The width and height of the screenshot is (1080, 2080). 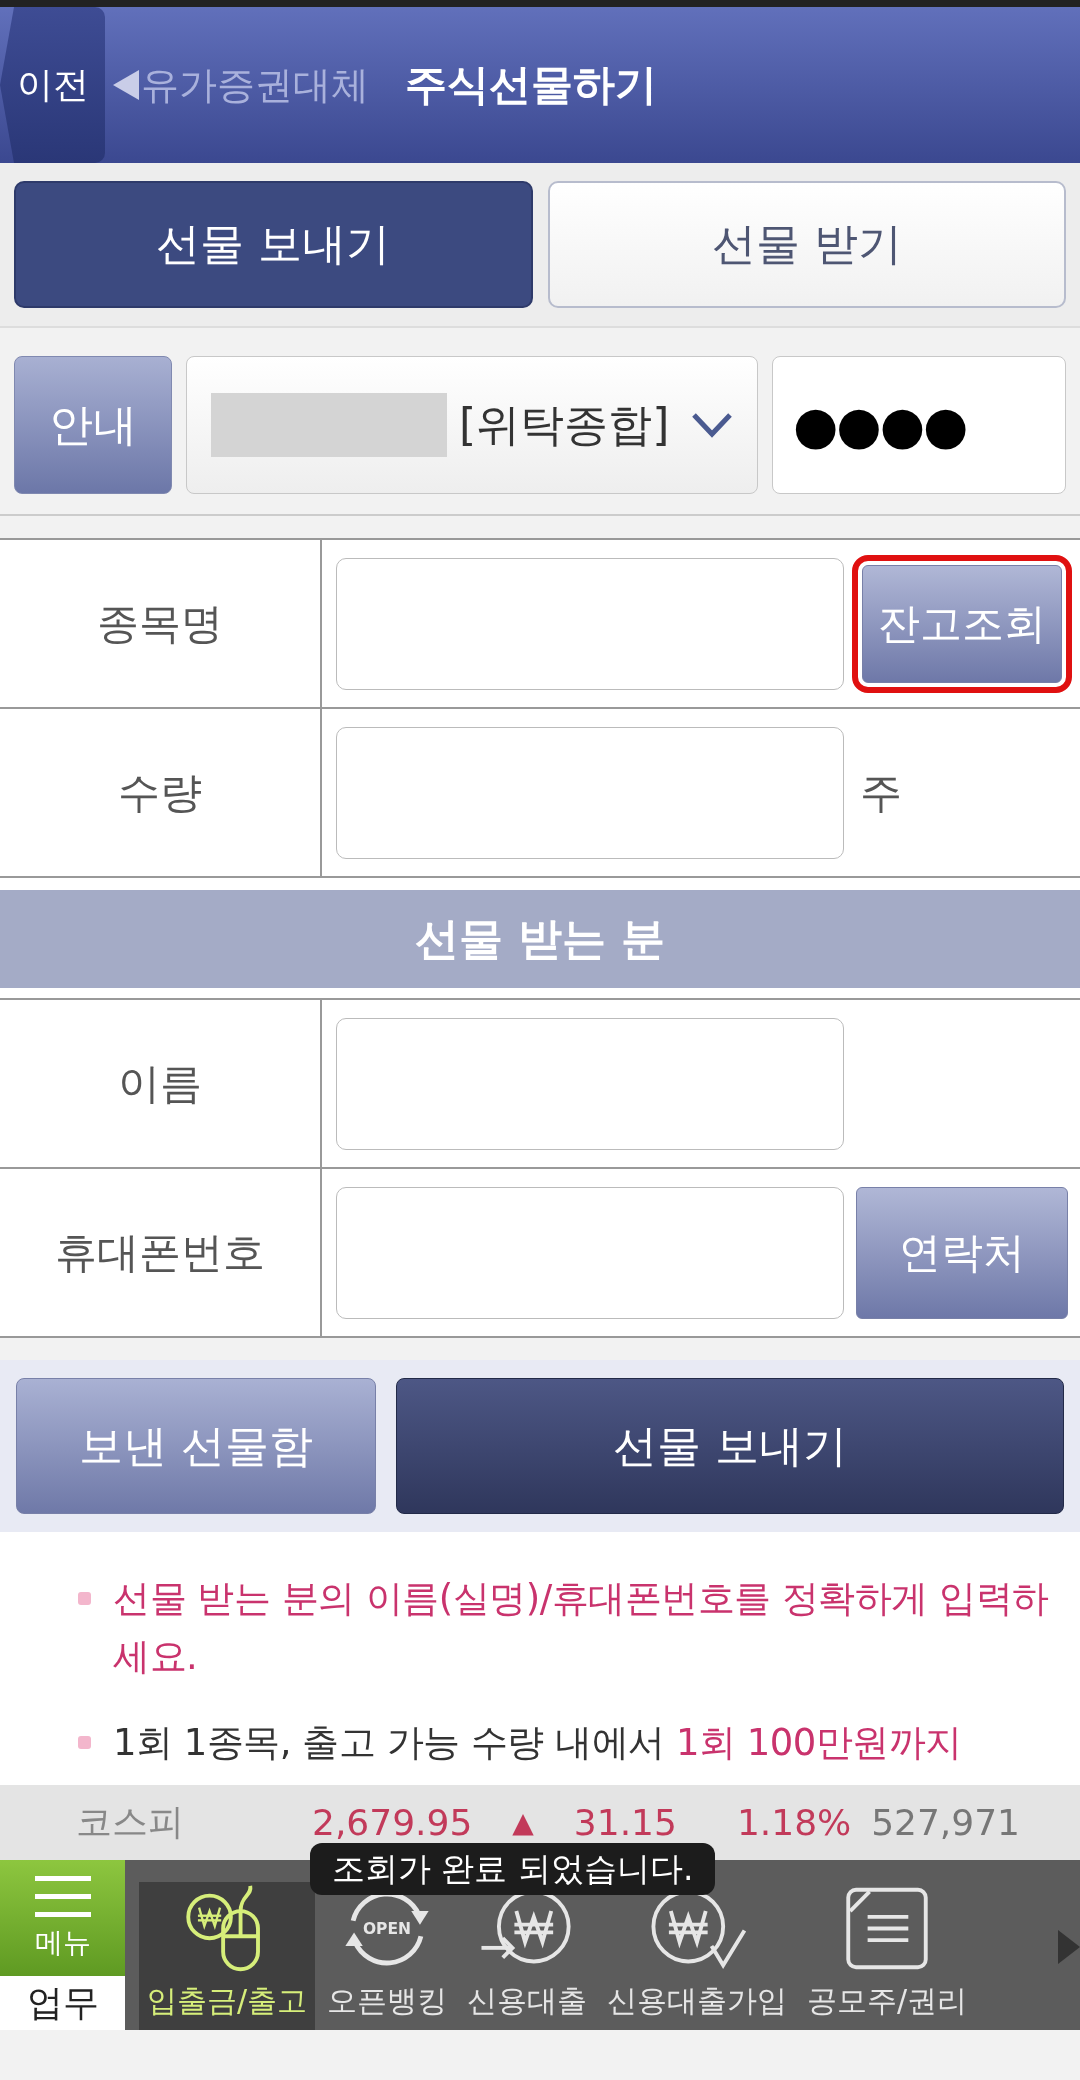 I want to click on index-change: 31.15, so click(x=625, y=1822).